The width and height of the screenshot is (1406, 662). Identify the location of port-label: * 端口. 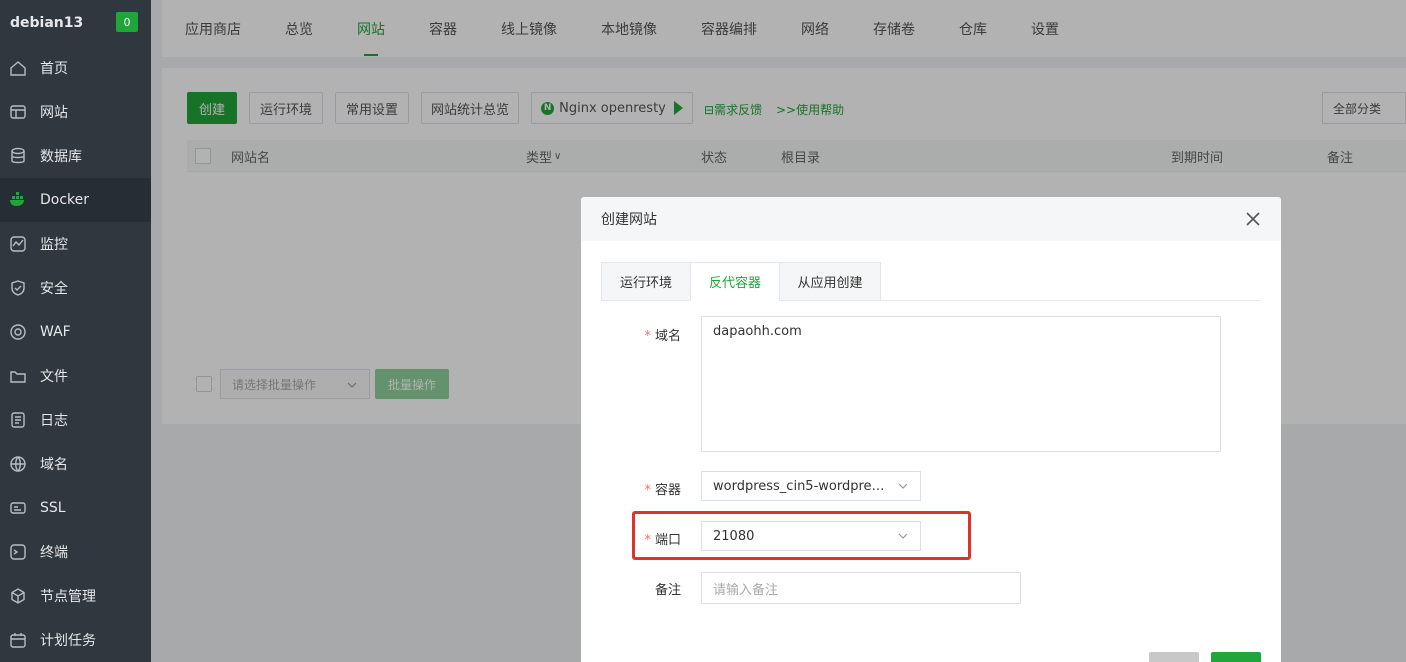
(662, 540).